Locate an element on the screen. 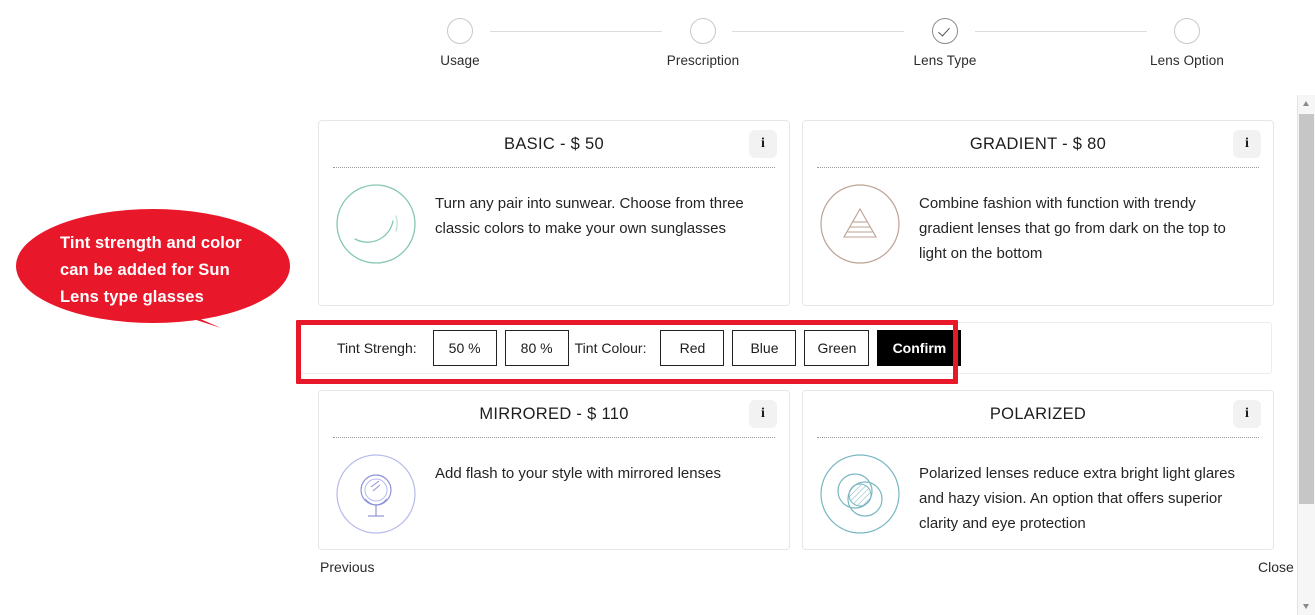  tint-strength-option-50: 50 % is located at coordinates (464, 348).